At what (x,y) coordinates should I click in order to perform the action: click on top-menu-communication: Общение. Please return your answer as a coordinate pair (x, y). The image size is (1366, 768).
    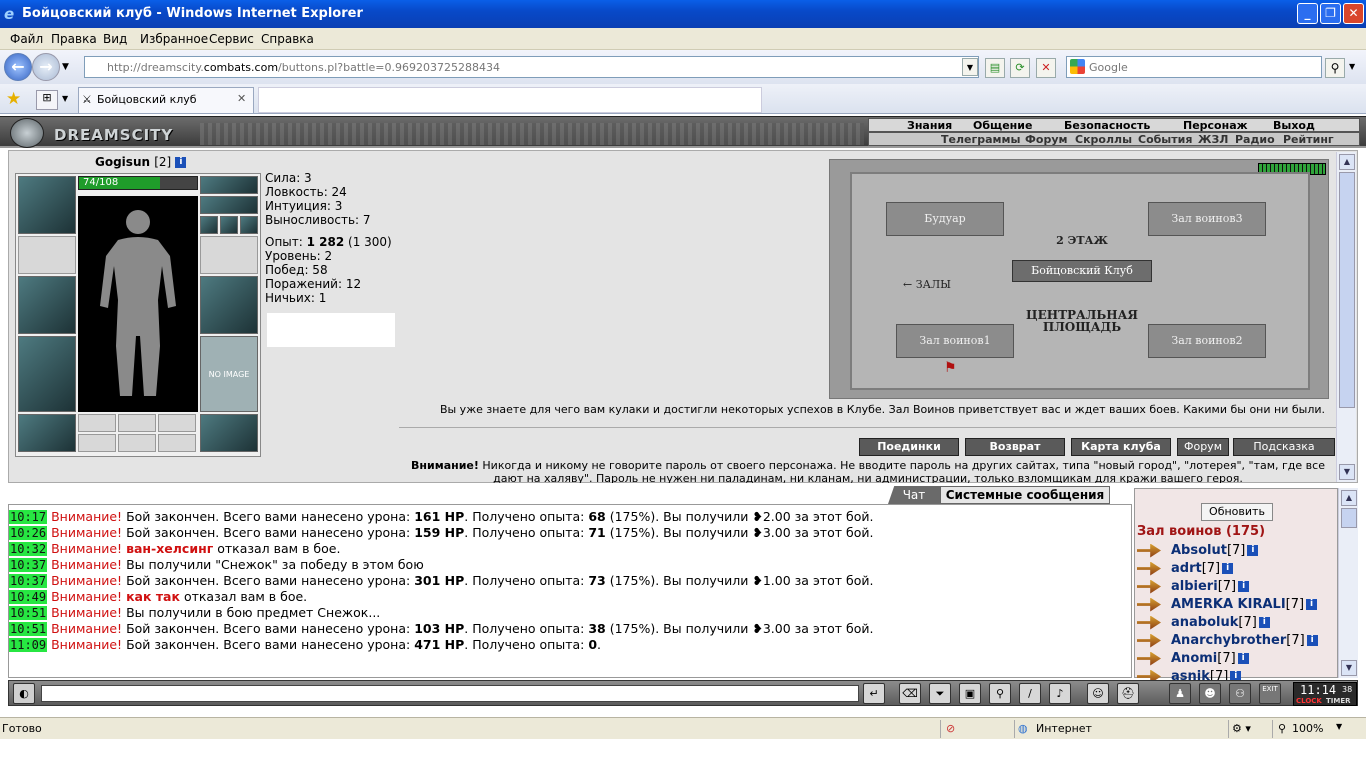
    Looking at the image, I should click on (1002, 125).